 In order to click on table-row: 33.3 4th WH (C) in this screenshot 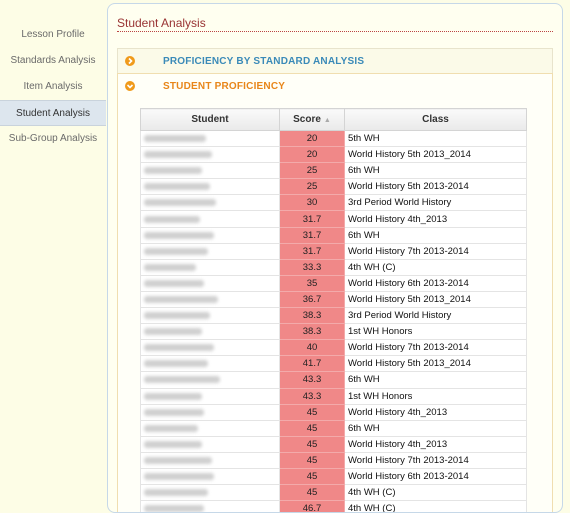, I will do `click(333, 267)`.